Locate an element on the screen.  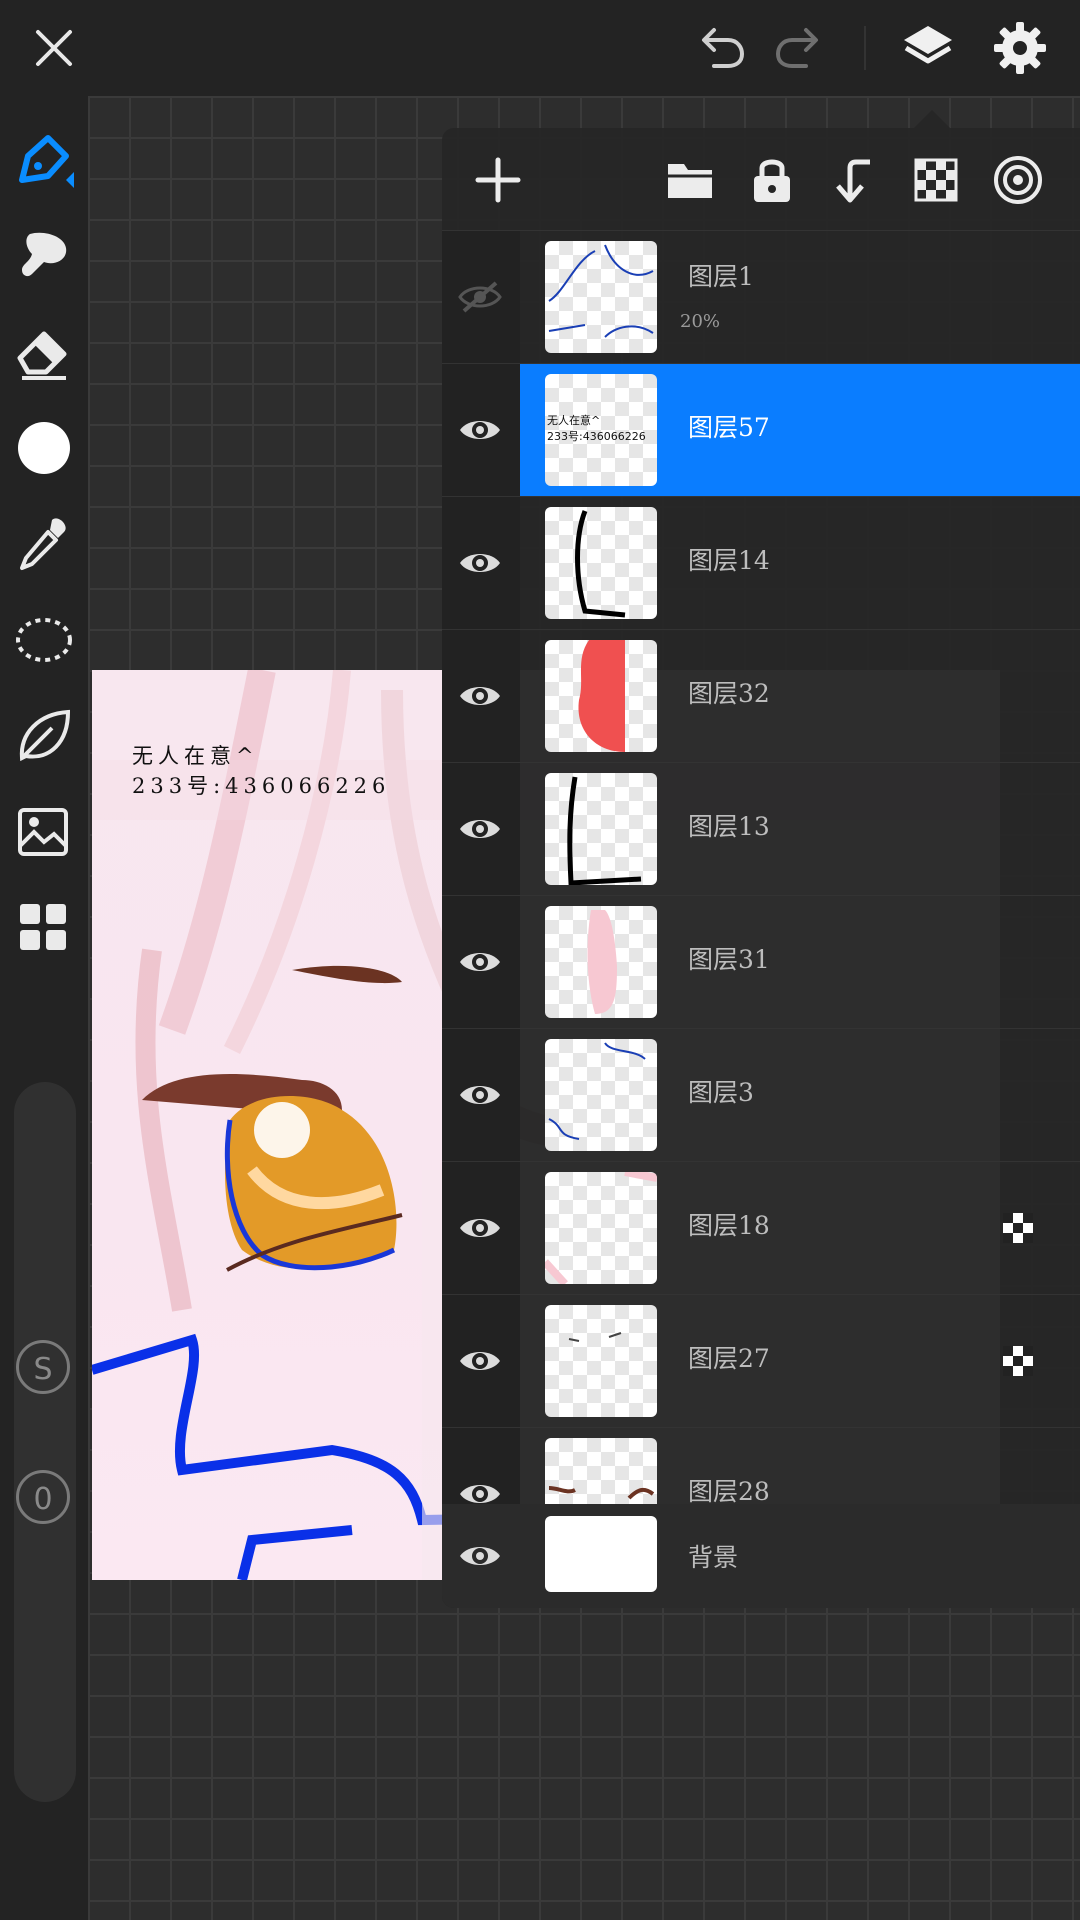
layer-row: 图层32 is located at coordinates (761, 695).